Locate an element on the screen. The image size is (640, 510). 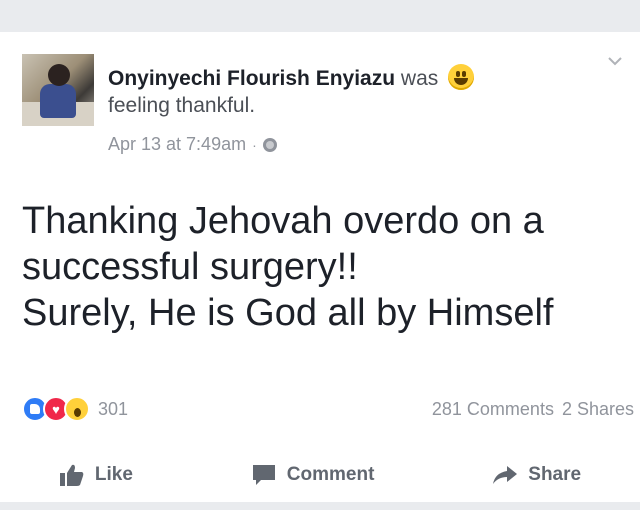
smiling-emoji-icon is located at coordinates (461, 77).